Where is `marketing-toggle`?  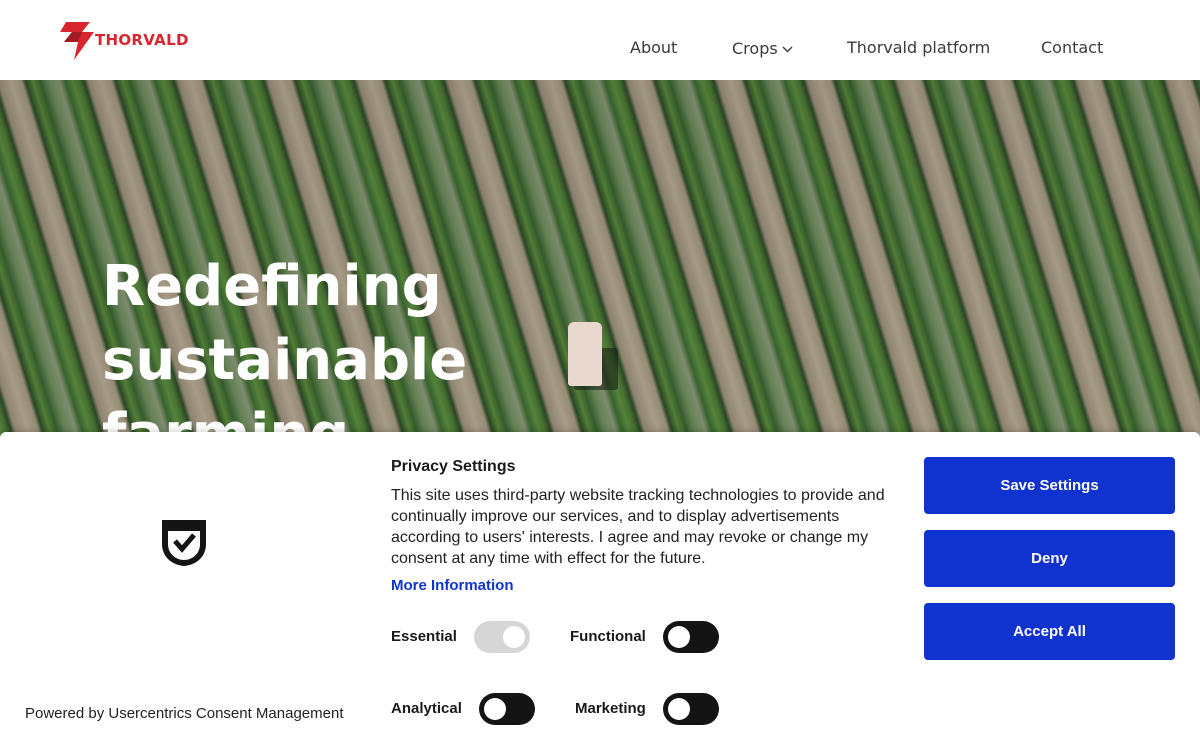 marketing-toggle is located at coordinates (691, 709).